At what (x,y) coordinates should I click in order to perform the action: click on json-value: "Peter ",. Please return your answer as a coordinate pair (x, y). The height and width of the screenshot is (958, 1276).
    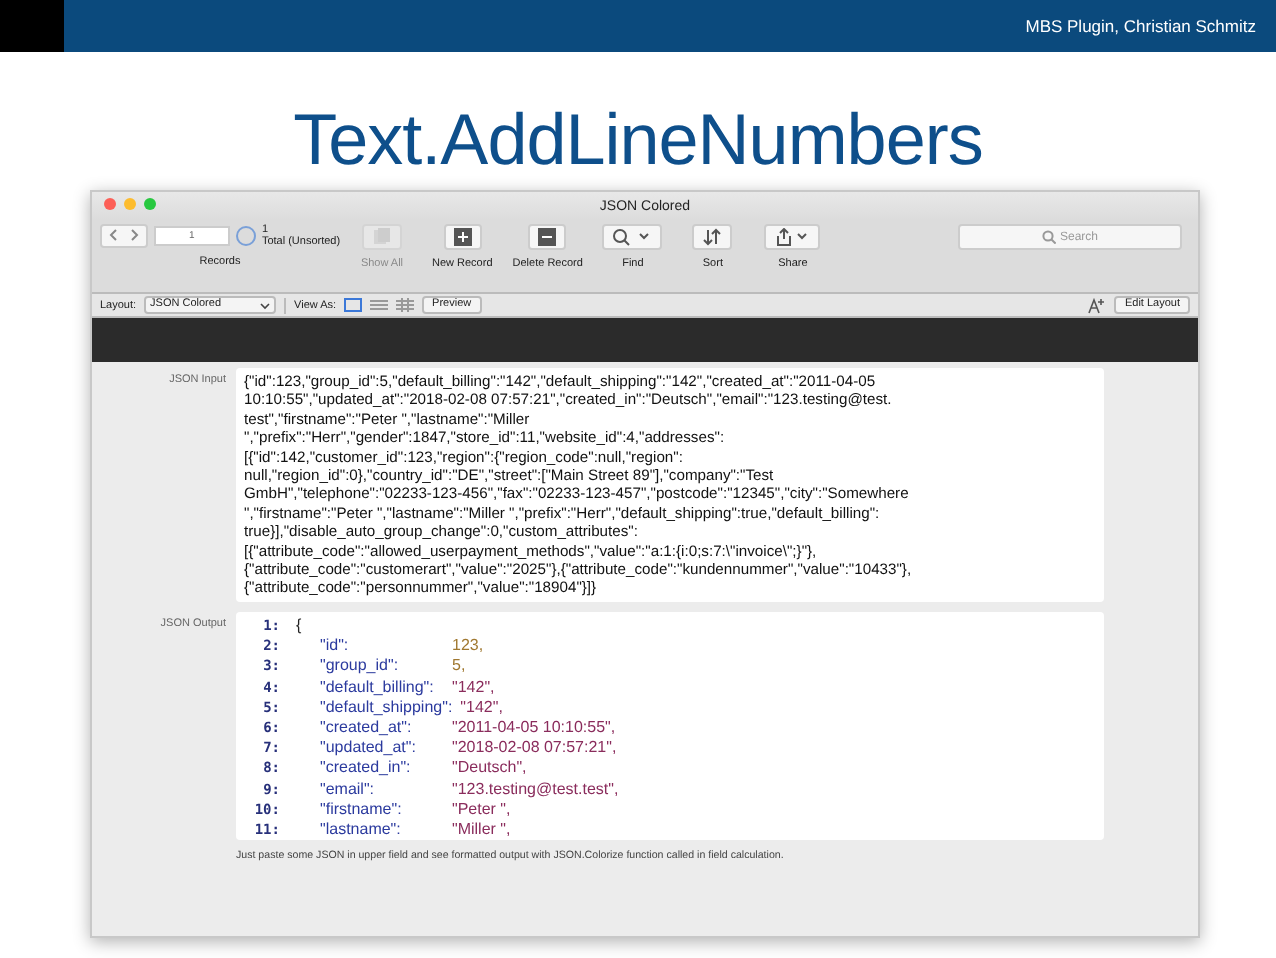
    Looking at the image, I should click on (481, 810).